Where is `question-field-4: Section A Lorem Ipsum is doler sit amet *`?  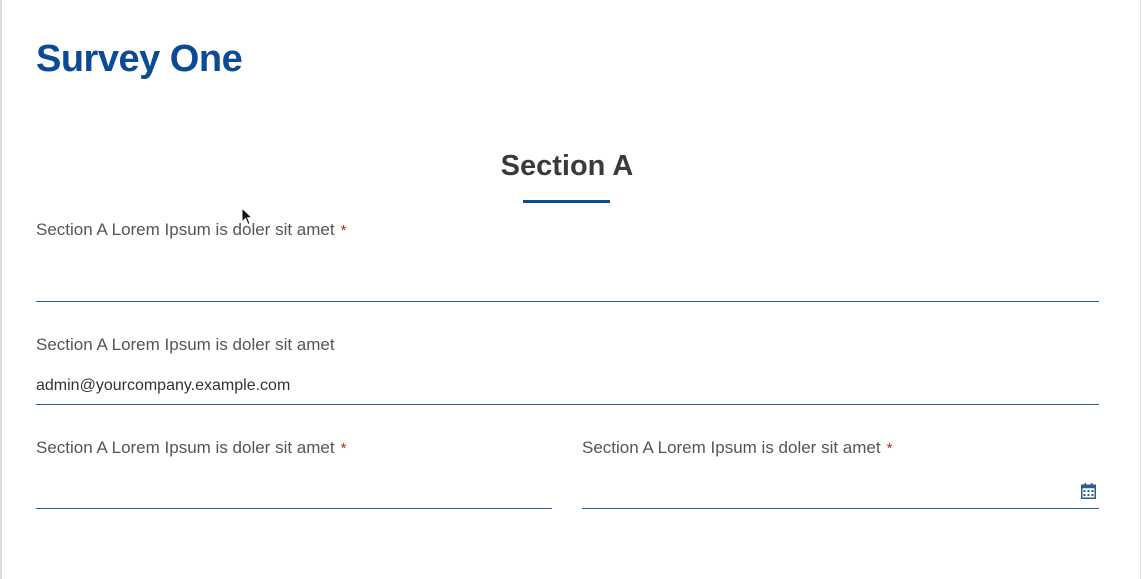
question-field-4: Section A Lorem Ipsum is doler sit amet * is located at coordinates (840, 473).